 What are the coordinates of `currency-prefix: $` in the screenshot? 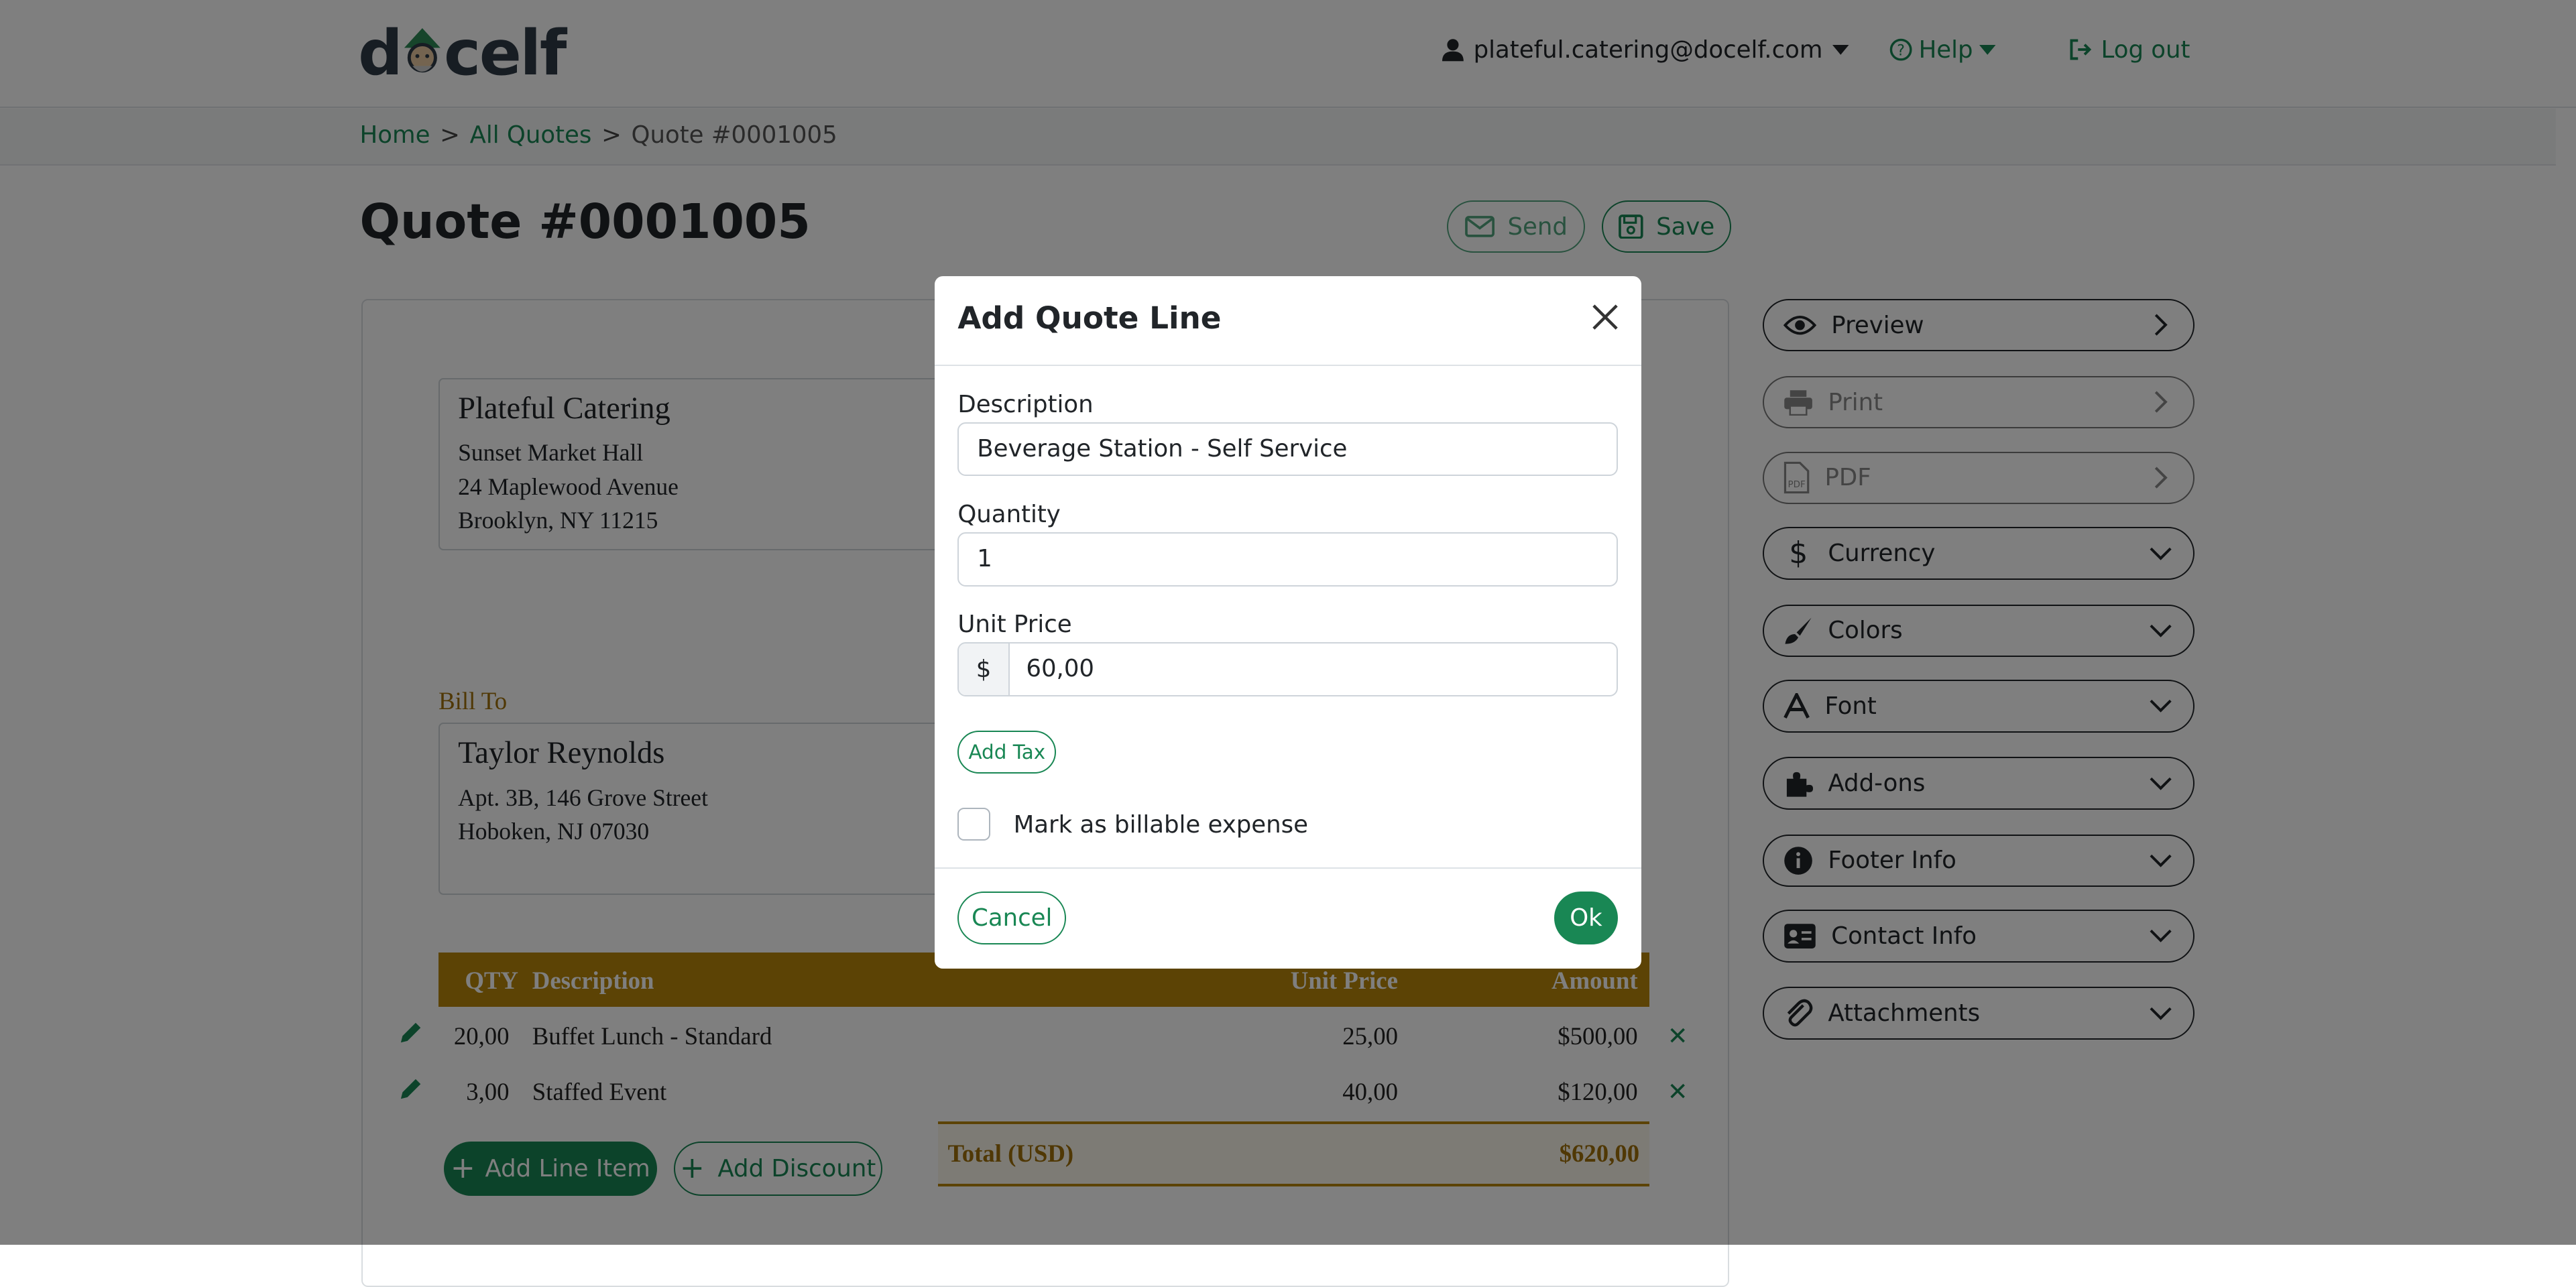 It's located at (984, 669).